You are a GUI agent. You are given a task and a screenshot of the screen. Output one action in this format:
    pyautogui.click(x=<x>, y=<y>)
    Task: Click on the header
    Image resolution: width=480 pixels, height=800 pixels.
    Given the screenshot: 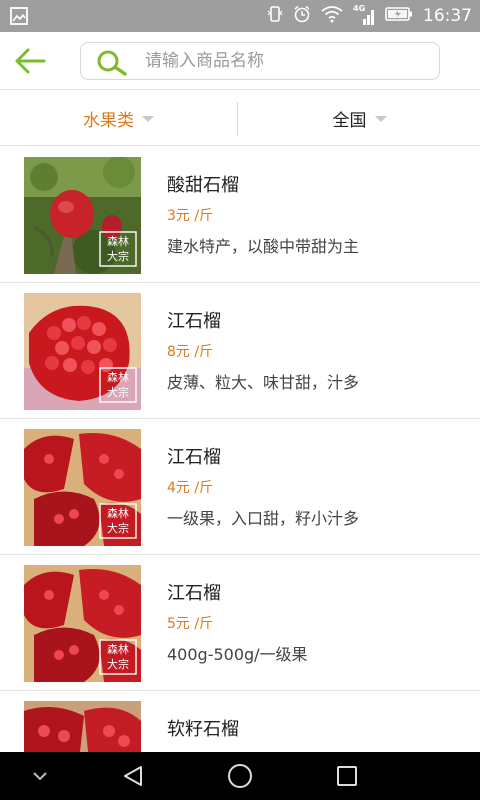 What is the action you would take?
    pyautogui.click(x=240, y=61)
    